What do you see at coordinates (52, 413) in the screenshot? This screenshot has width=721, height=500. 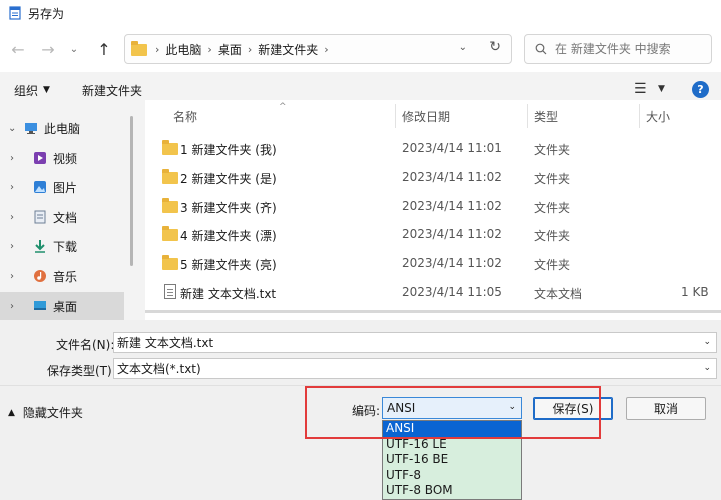 I see `hide-folders-label: 隐藏文件夹` at bounding box center [52, 413].